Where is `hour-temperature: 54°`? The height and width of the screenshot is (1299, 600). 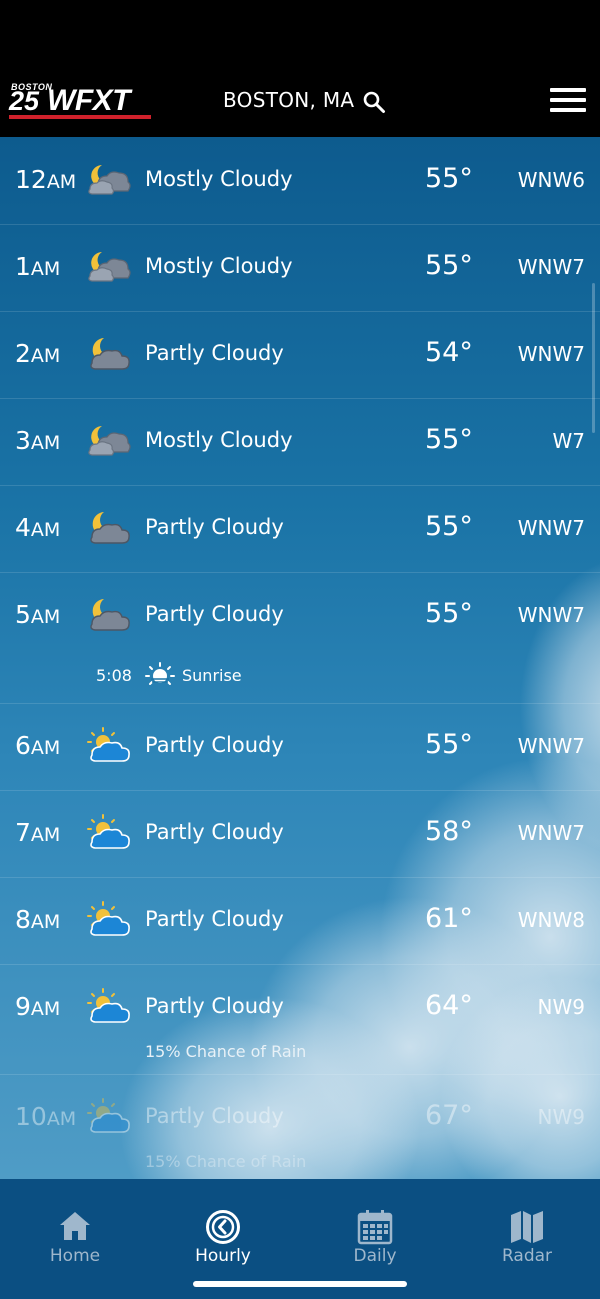 hour-temperature: 54° is located at coordinates (449, 352).